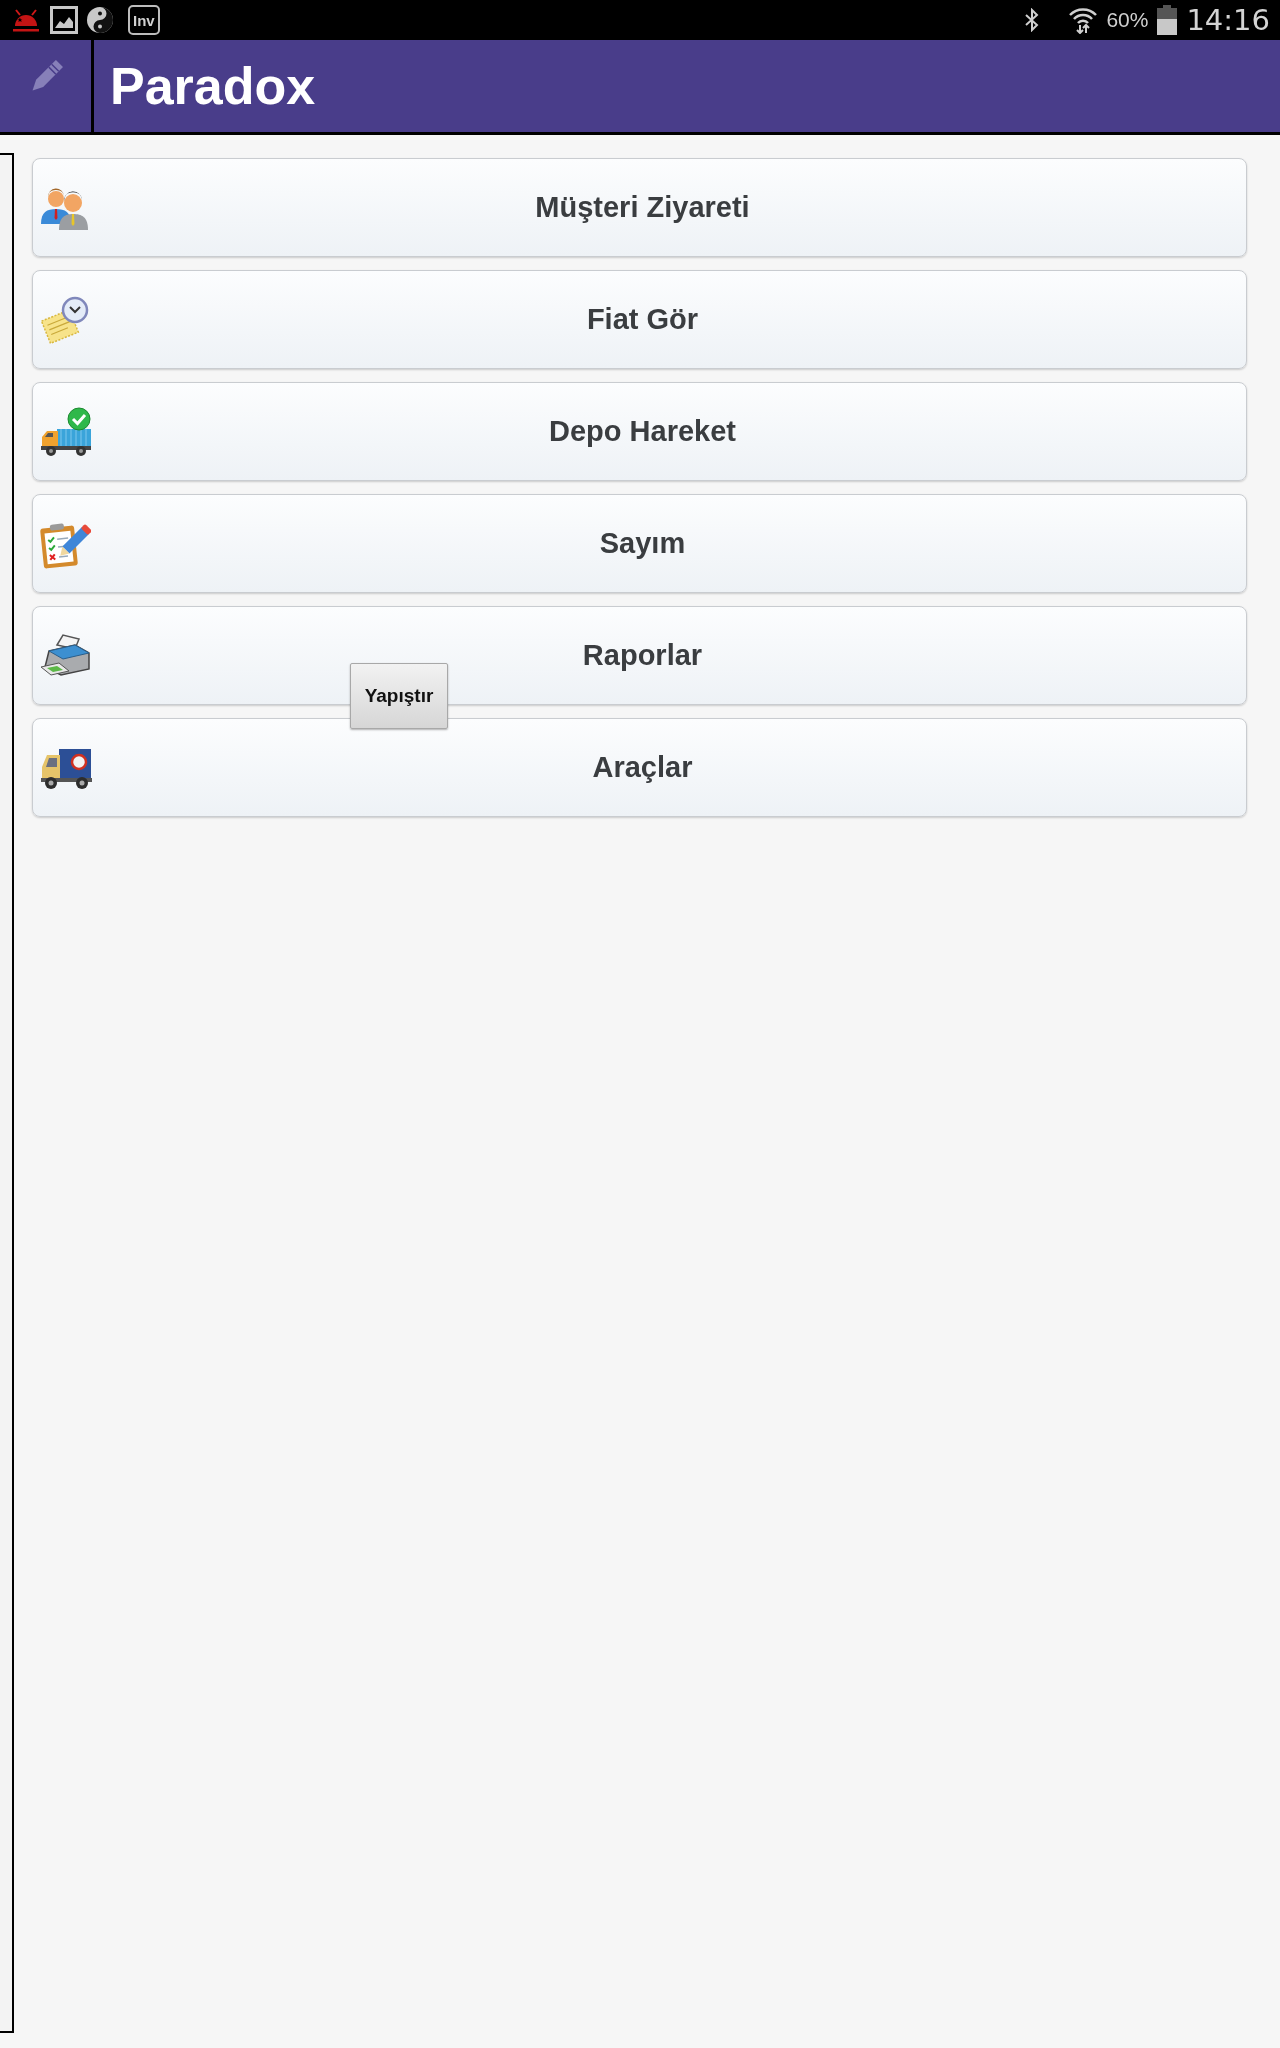 Image resolution: width=1280 pixels, height=2048 pixels. Describe the element at coordinates (144, 20) in the screenshot. I see `notification-tile: Inv` at that location.